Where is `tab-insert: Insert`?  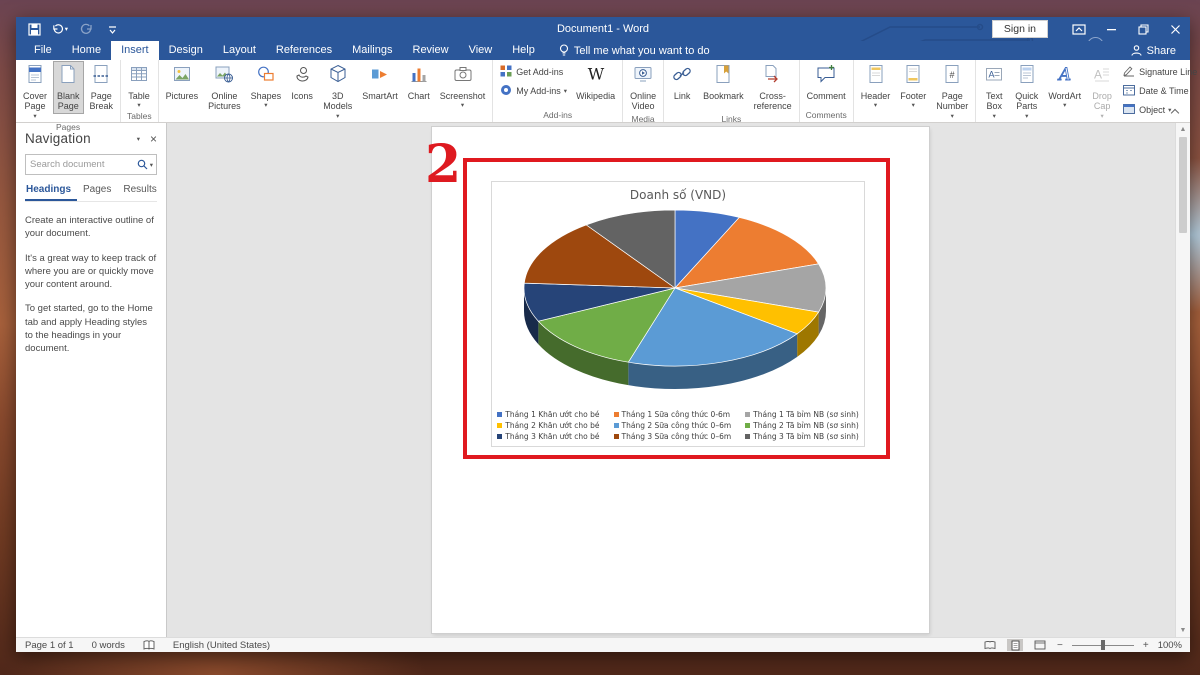
tab-insert: Insert is located at coordinates (135, 50).